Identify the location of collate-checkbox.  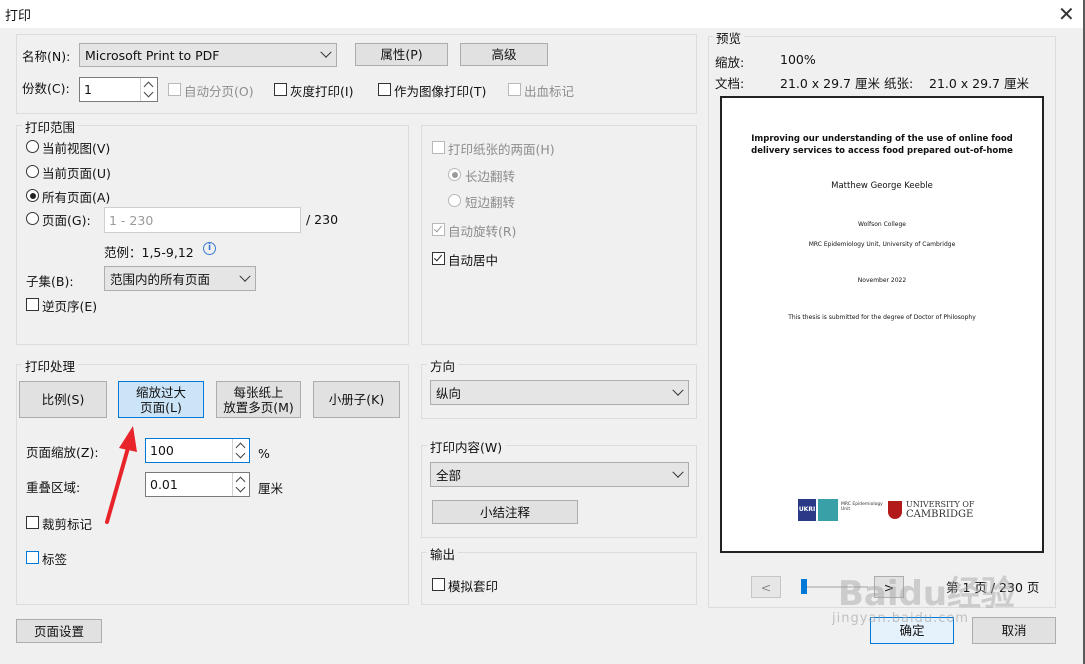
(174, 89).